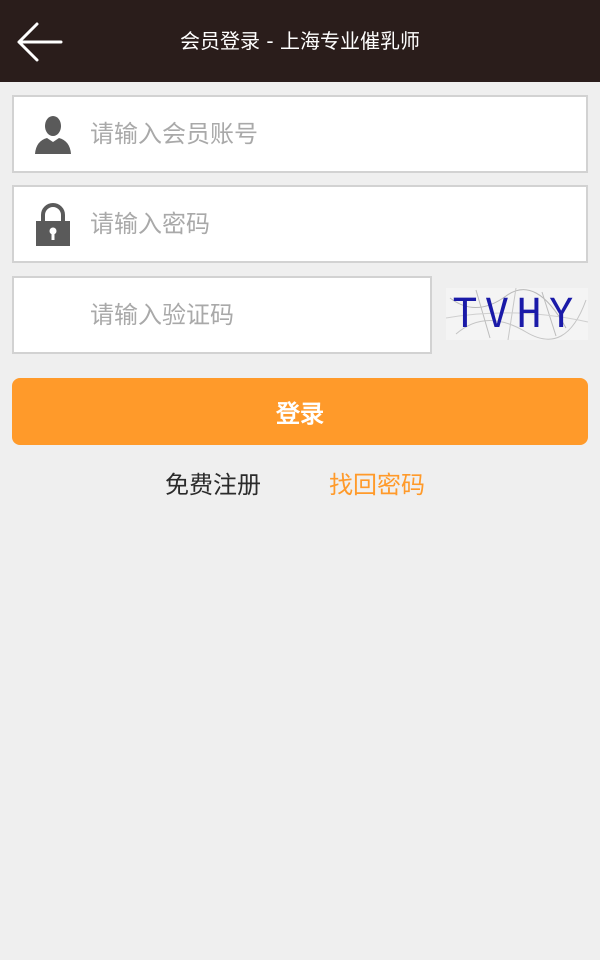  Describe the element at coordinates (333, 134) in the screenshot. I see `account-input` at that location.